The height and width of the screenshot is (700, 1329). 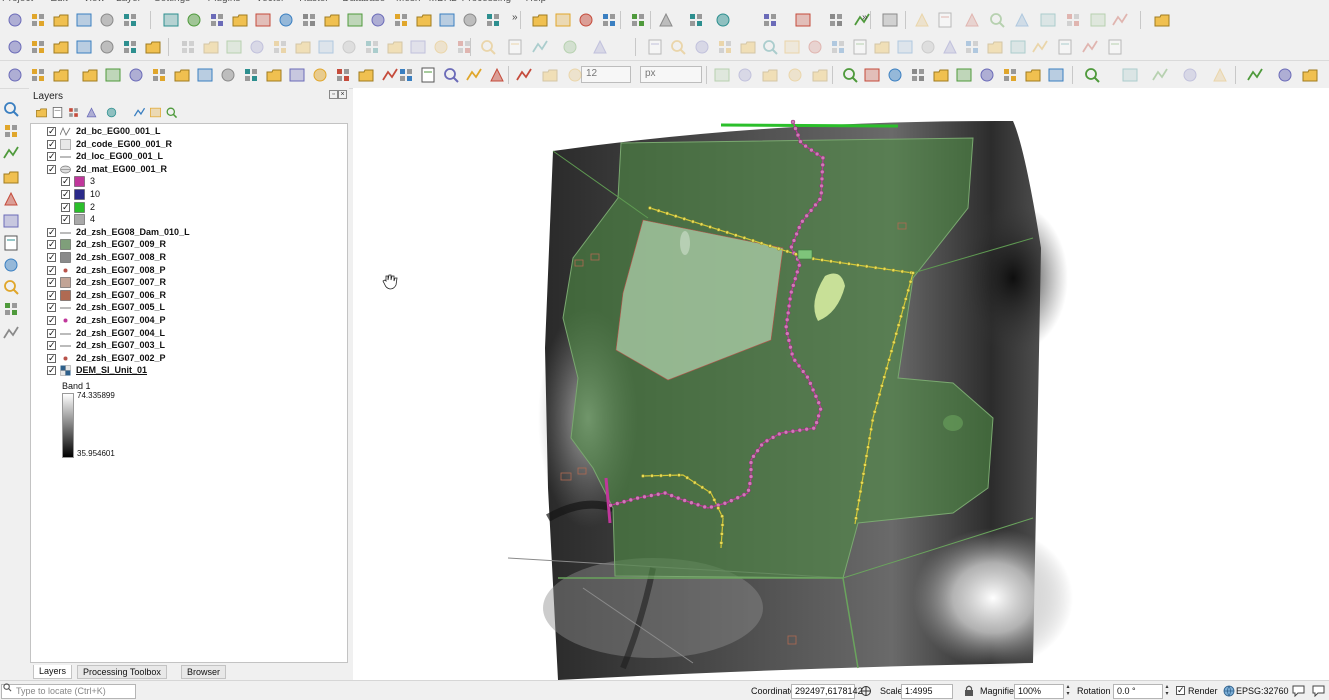 What do you see at coordinates (189, 257) in the screenshot?
I see `layer-tree-item: ✓ 2d_zsh_EG07_008_R` at bounding box center [189, 257].